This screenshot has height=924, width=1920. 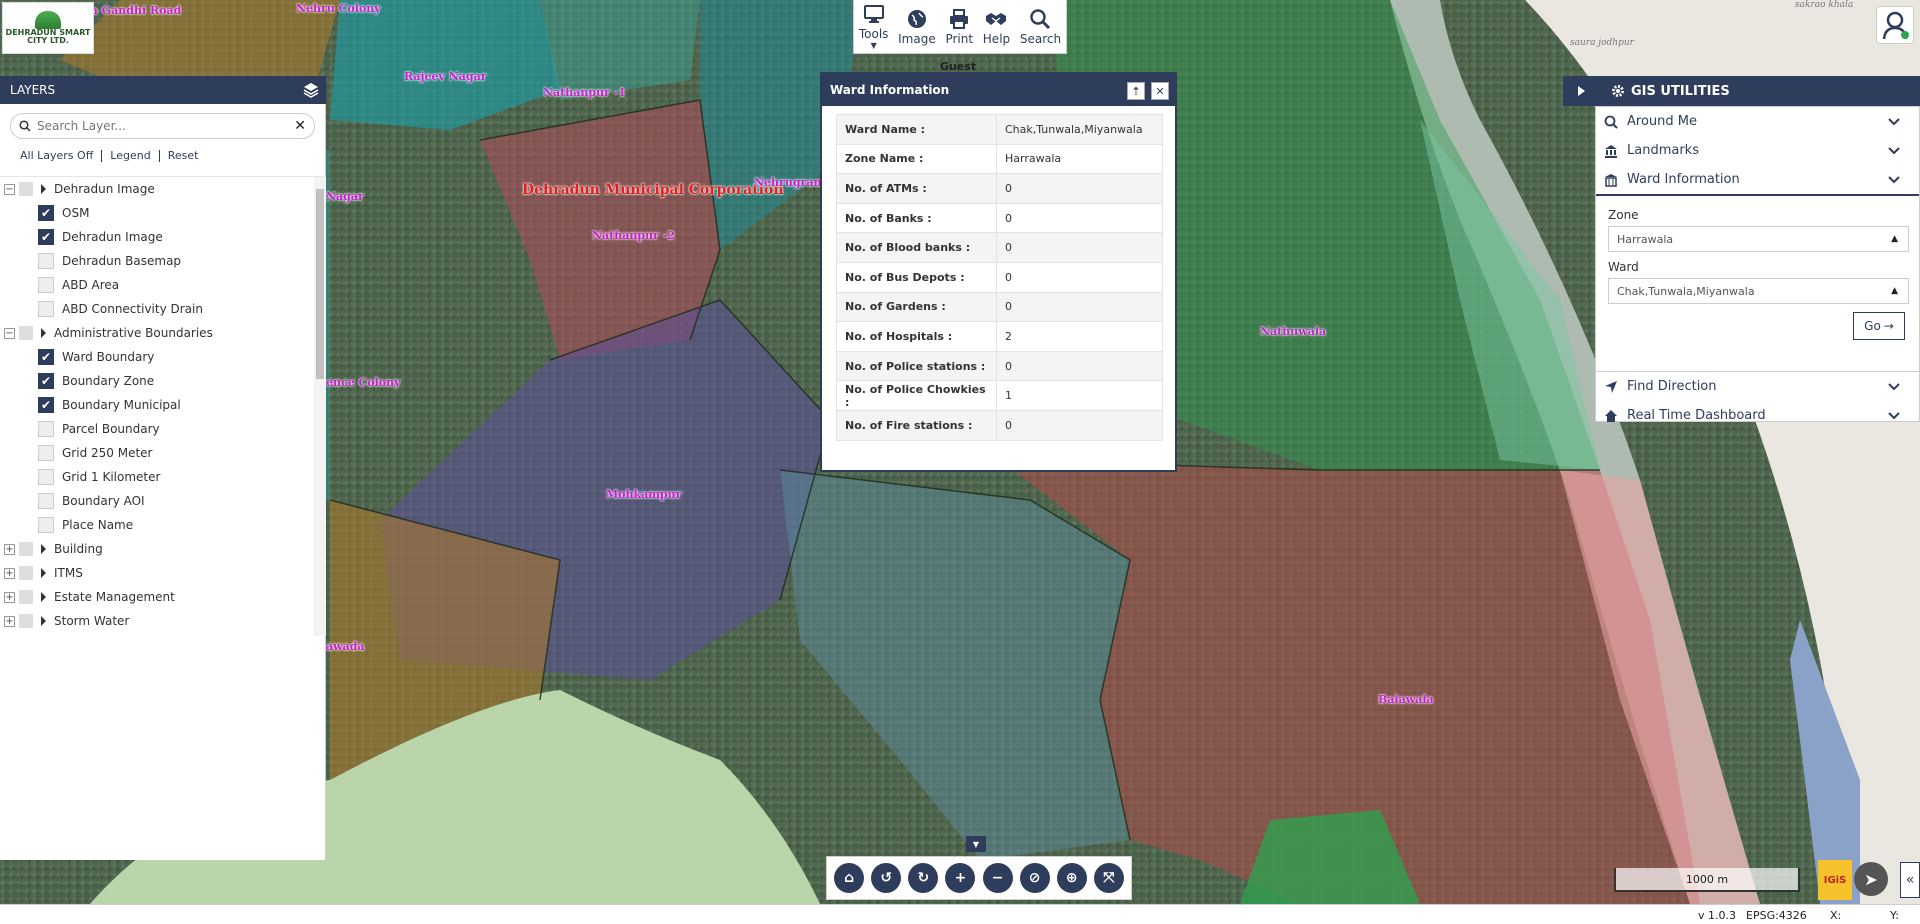 What do you see at coordinates (163, 621) in the screenshot?
I see `layer-group: + Storm Water` at bounding box center [163, 621].